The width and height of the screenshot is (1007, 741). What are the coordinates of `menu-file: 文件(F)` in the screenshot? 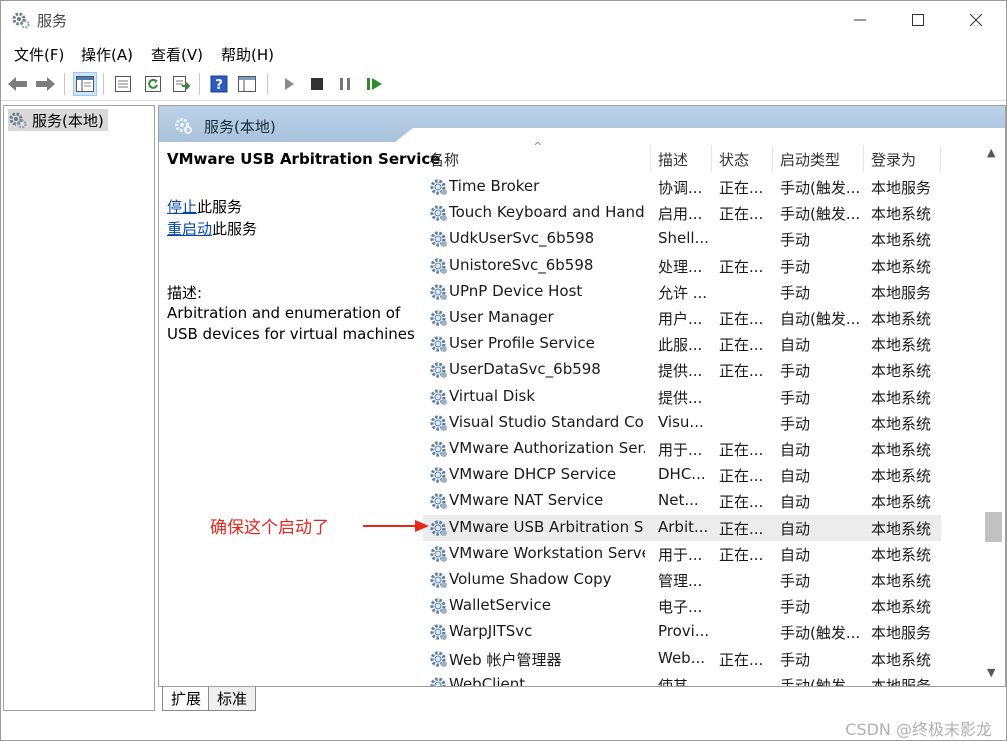 It's located at (39, 54).